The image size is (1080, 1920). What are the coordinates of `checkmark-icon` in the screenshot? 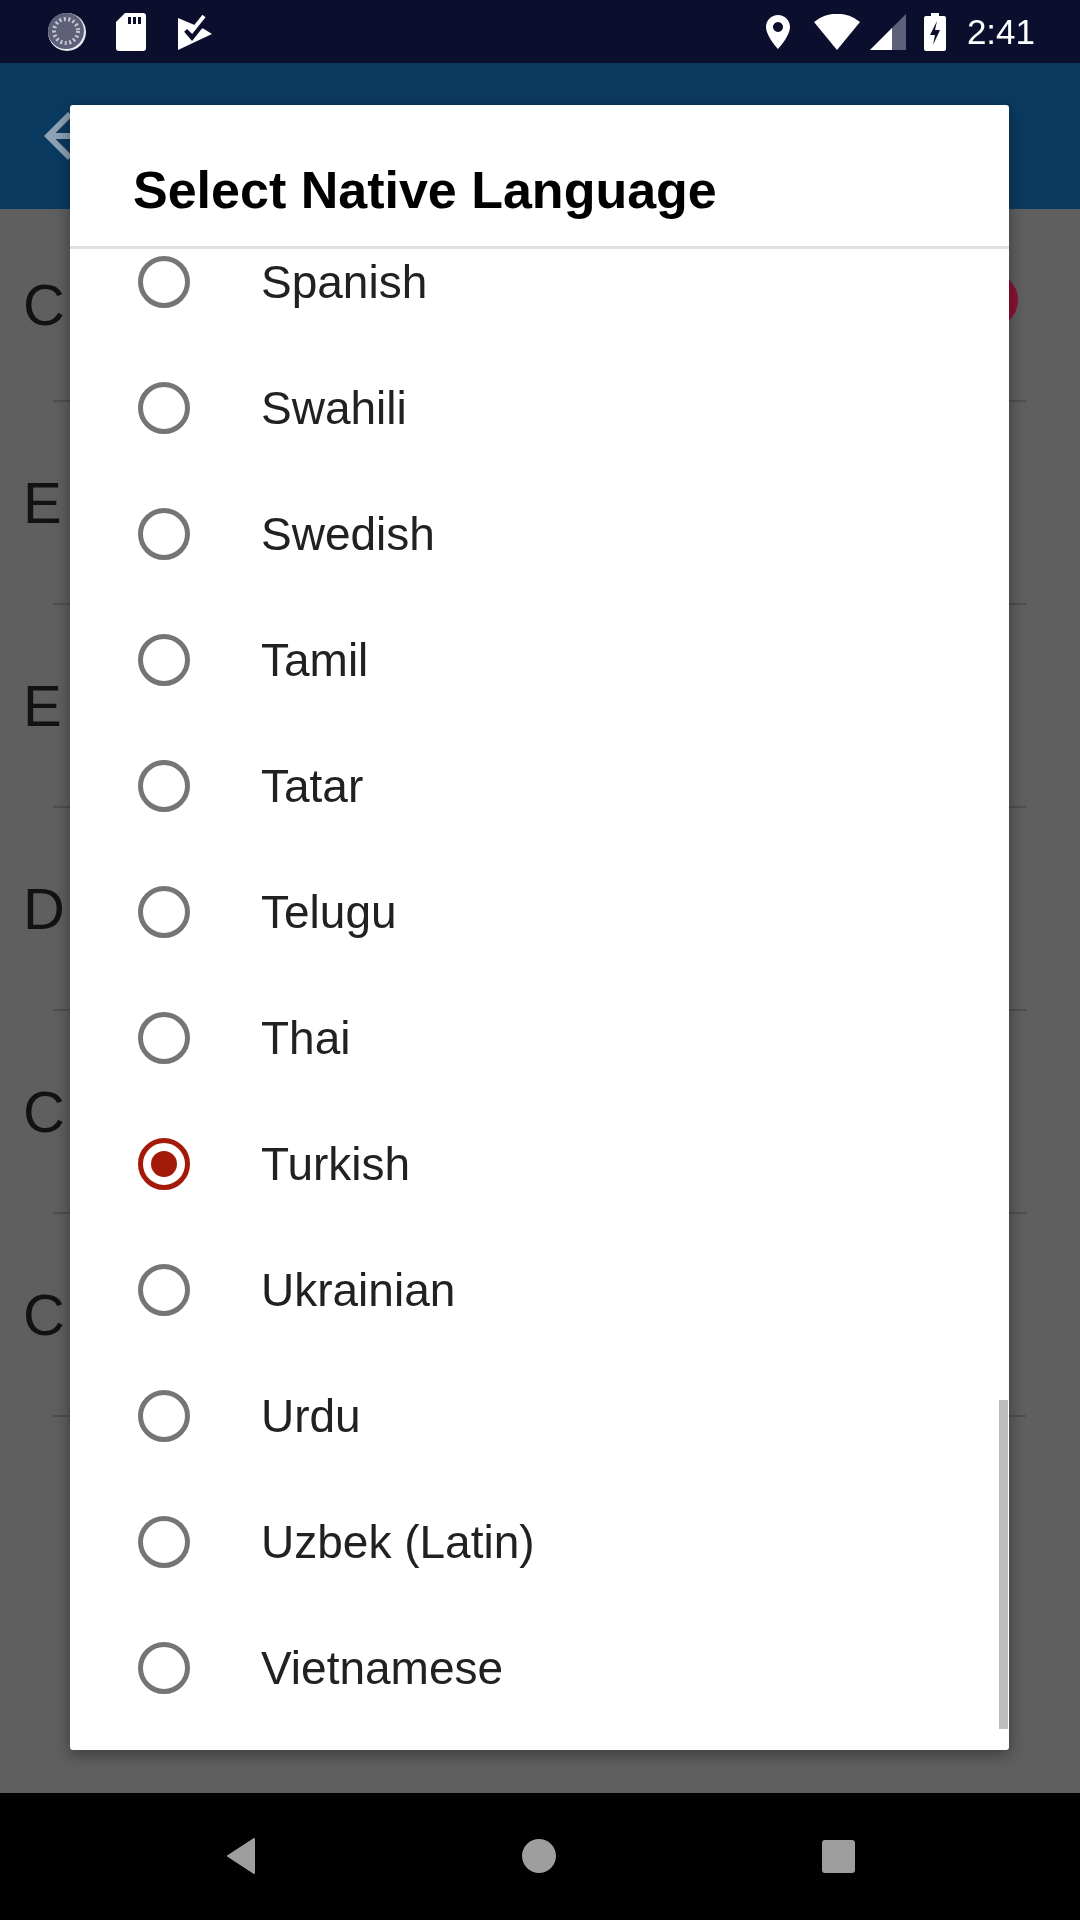 It's located at (195, 31).